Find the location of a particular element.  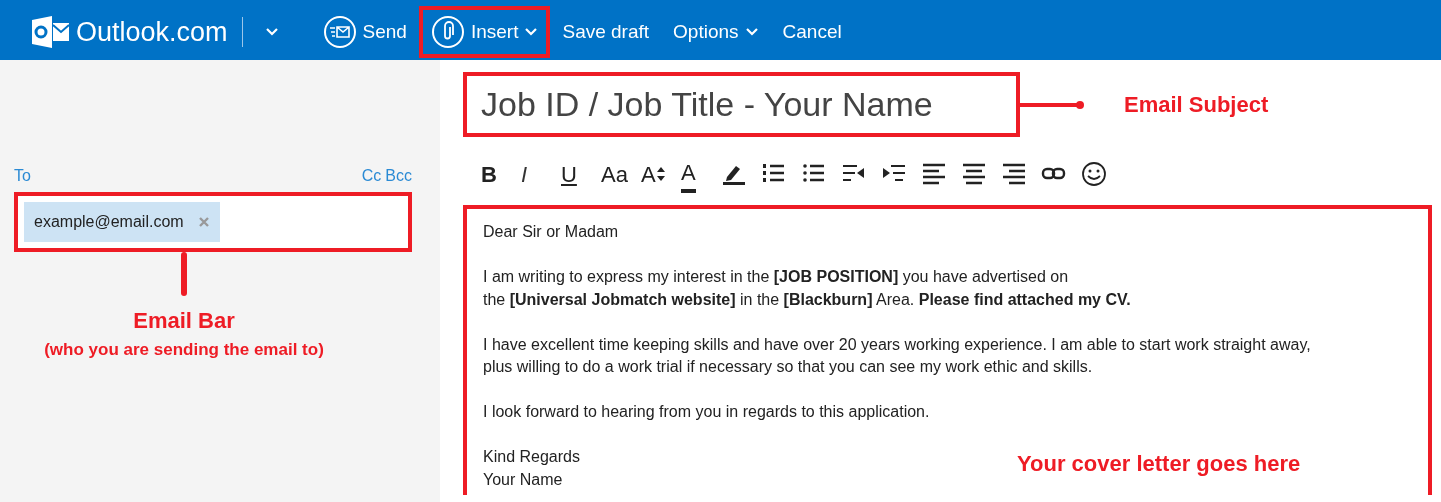

align-left-icon is located at coordinates (934, 174).